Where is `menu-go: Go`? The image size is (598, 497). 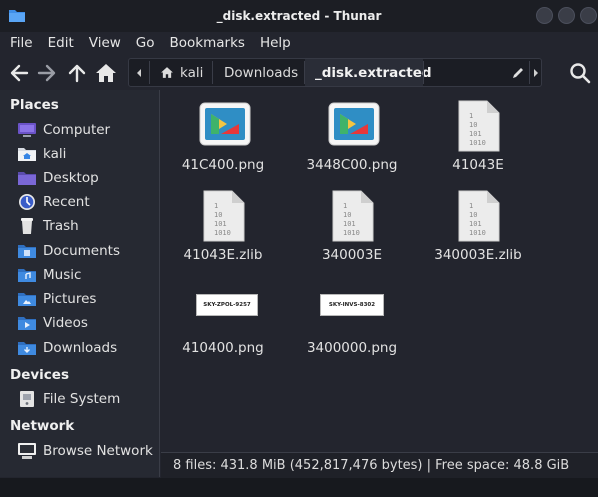
menu-go: Go is located at coordinates (145, 43).